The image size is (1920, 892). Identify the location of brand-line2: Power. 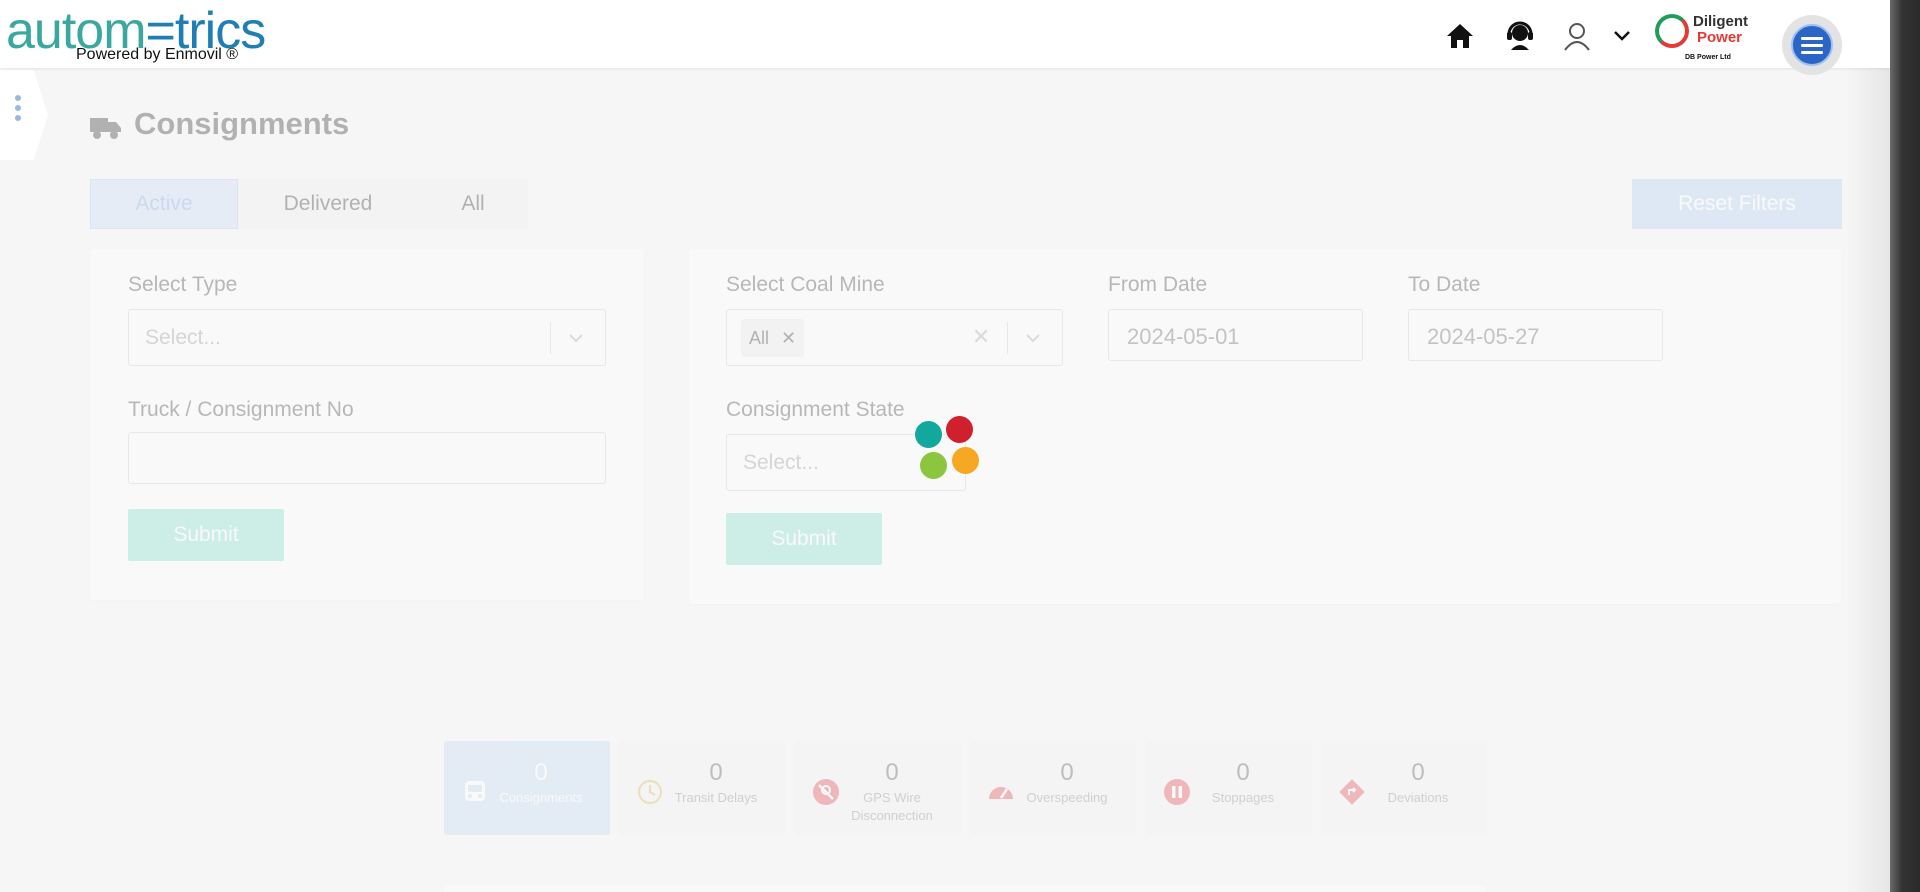
(1720, 37).